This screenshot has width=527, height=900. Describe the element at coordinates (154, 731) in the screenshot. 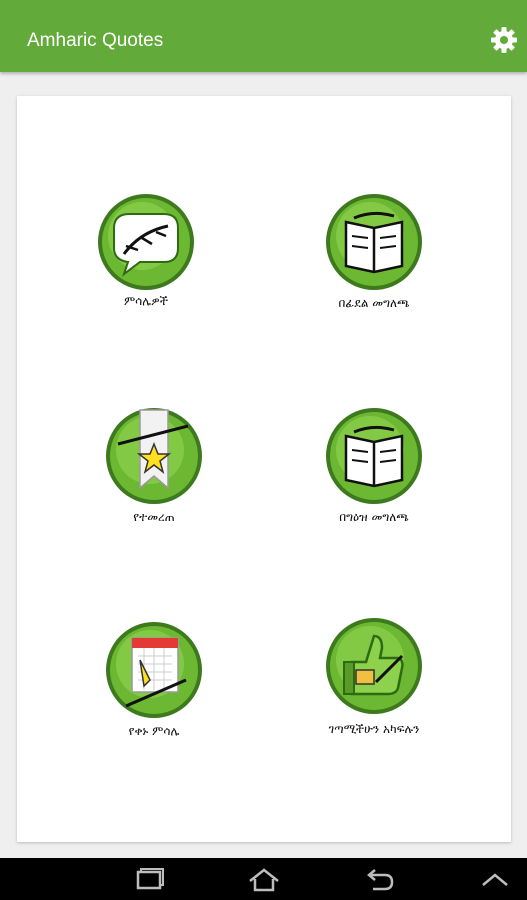

I see `menu-item-label: የቀኑ ምሳሌ` at that location.